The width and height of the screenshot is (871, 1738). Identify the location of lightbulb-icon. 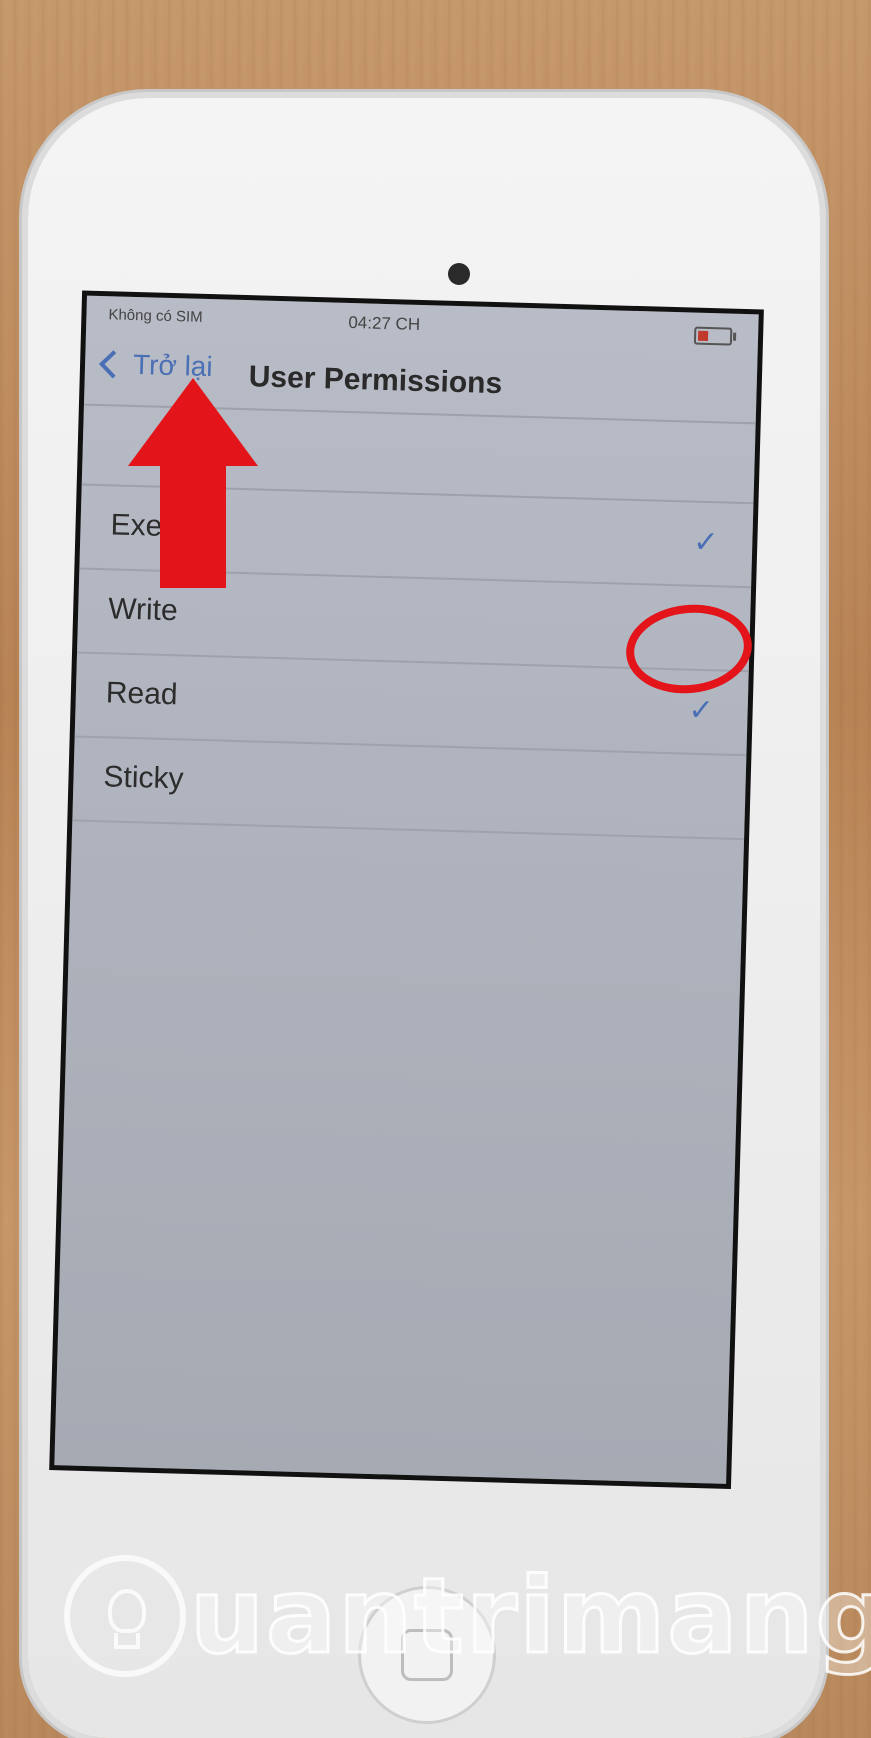
(125, 1616).